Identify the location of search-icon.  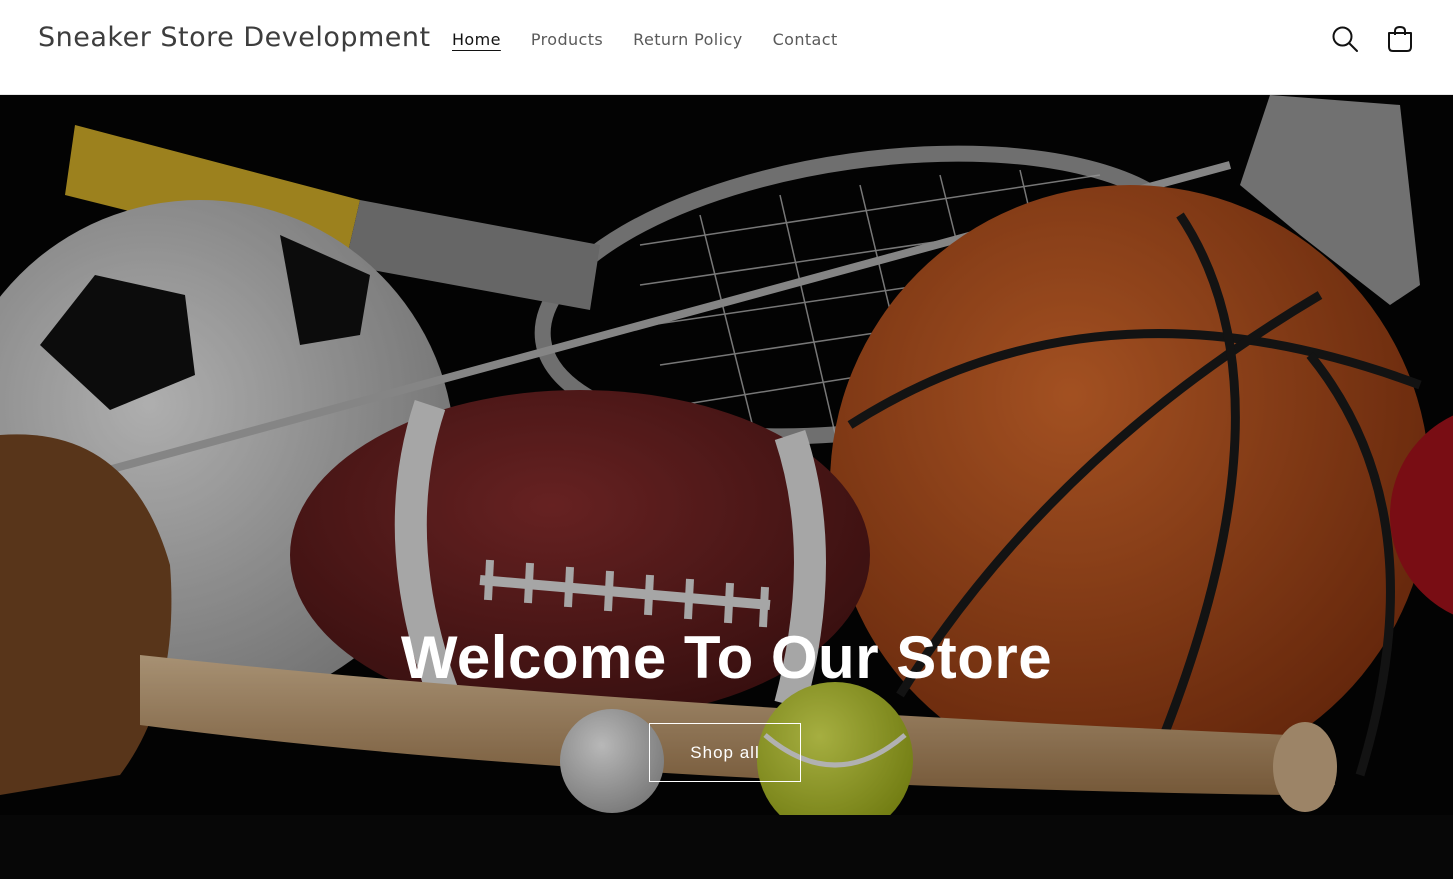
(1345, 39).